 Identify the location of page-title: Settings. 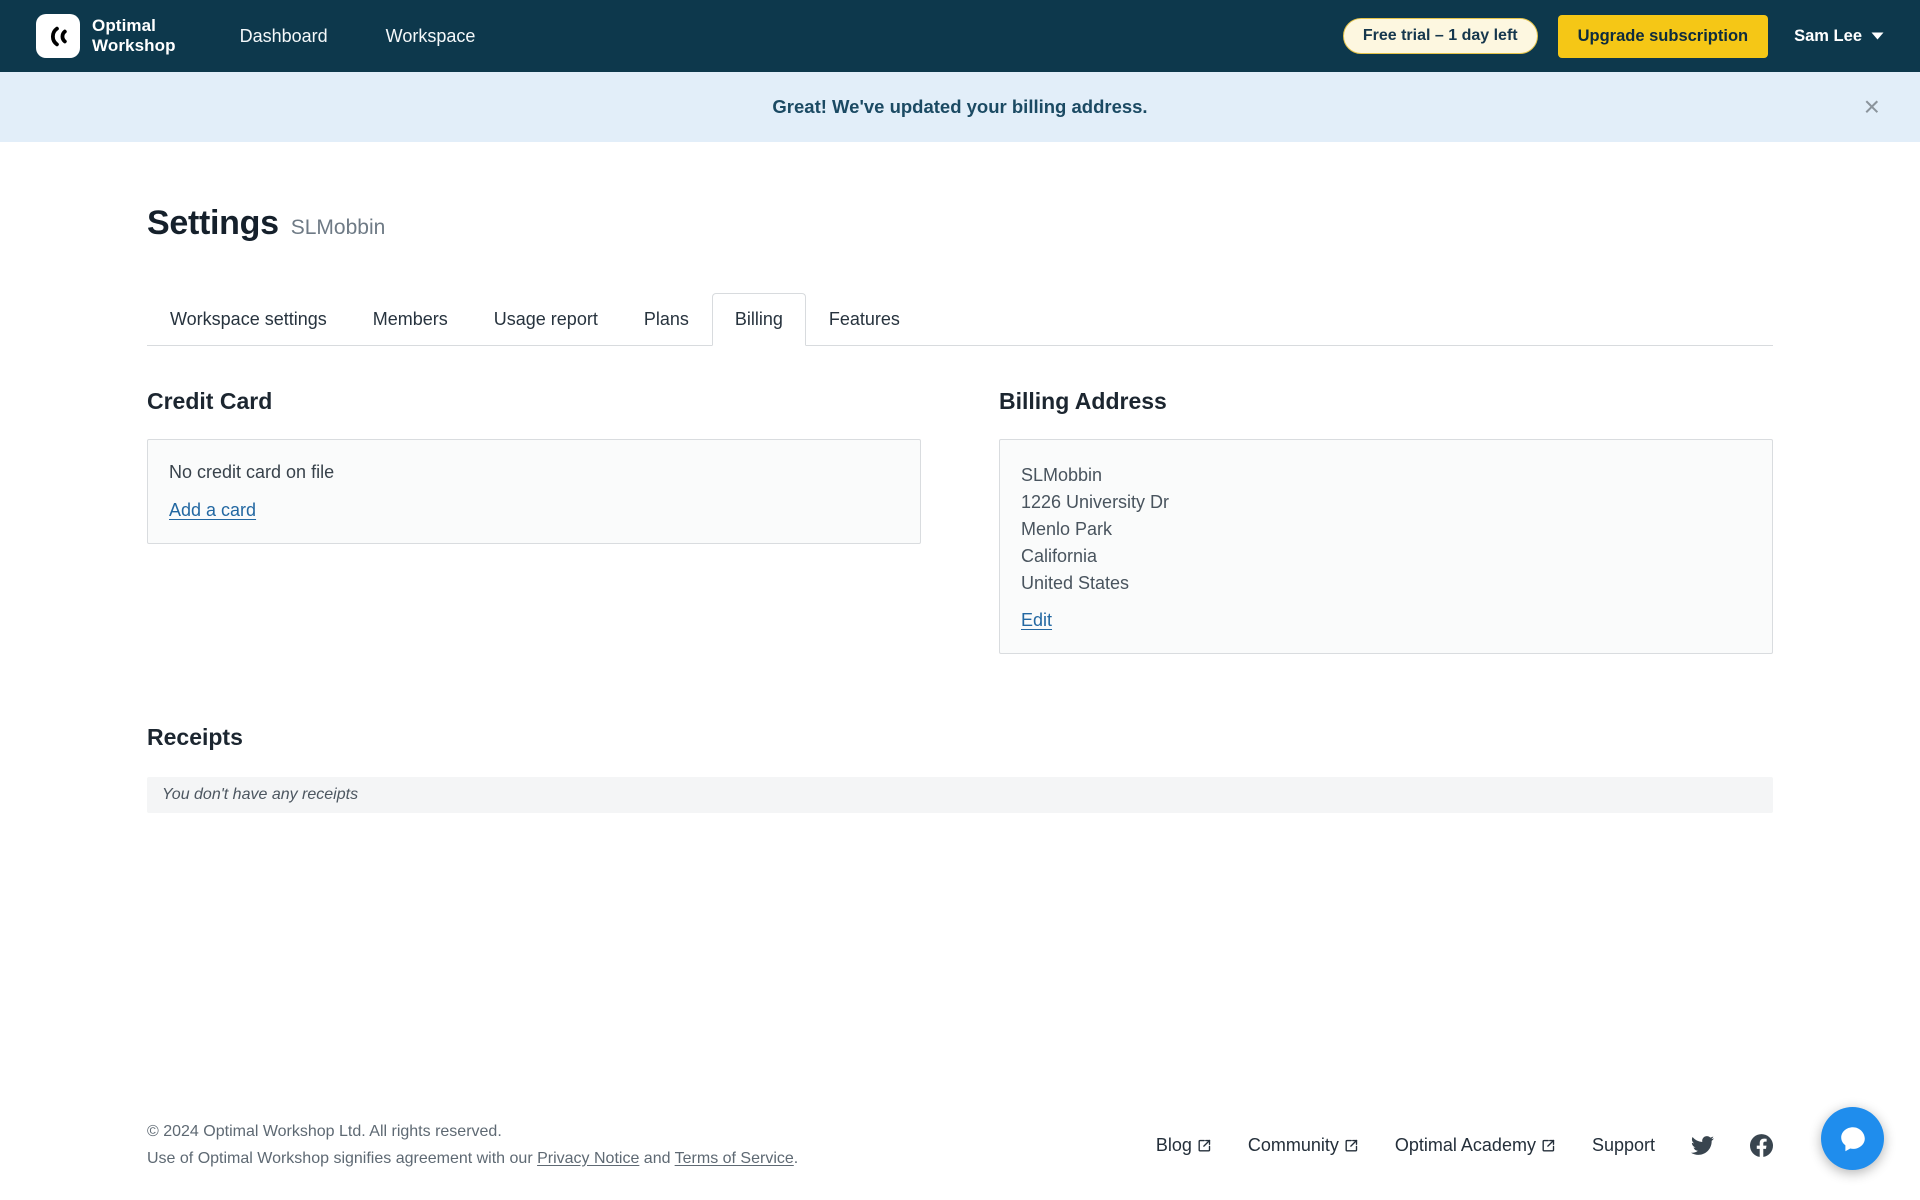
(213, 223).